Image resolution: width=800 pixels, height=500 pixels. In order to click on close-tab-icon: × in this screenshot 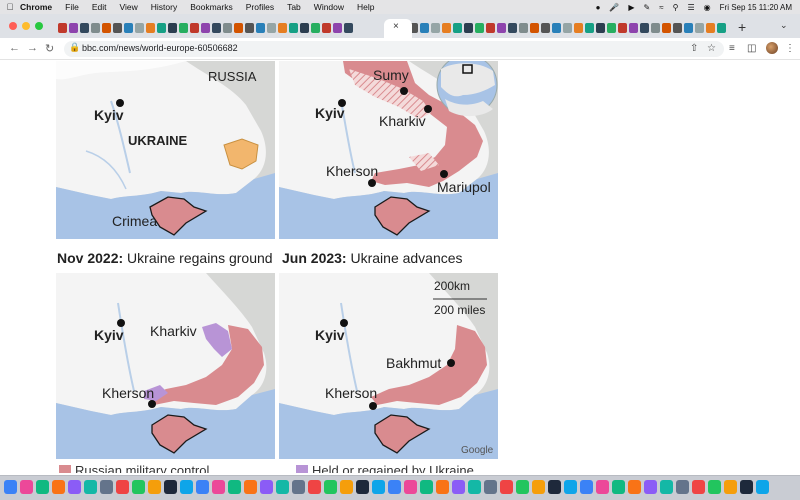, I will do `click(396, 26)`.